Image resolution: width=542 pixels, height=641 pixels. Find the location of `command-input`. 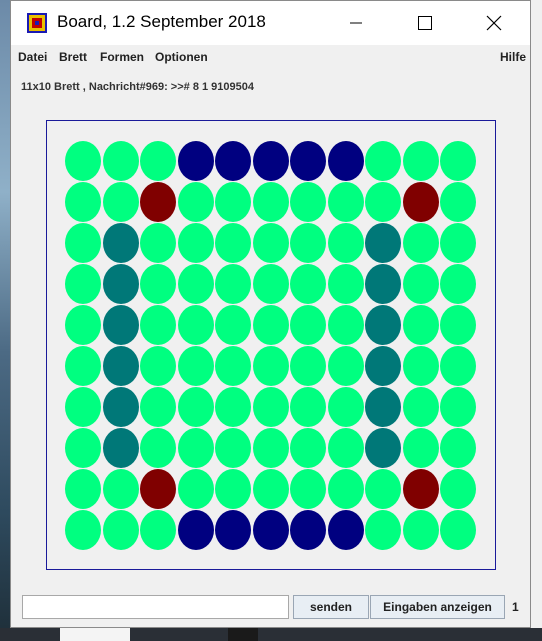

command-input is located at coordinates (155, 607).